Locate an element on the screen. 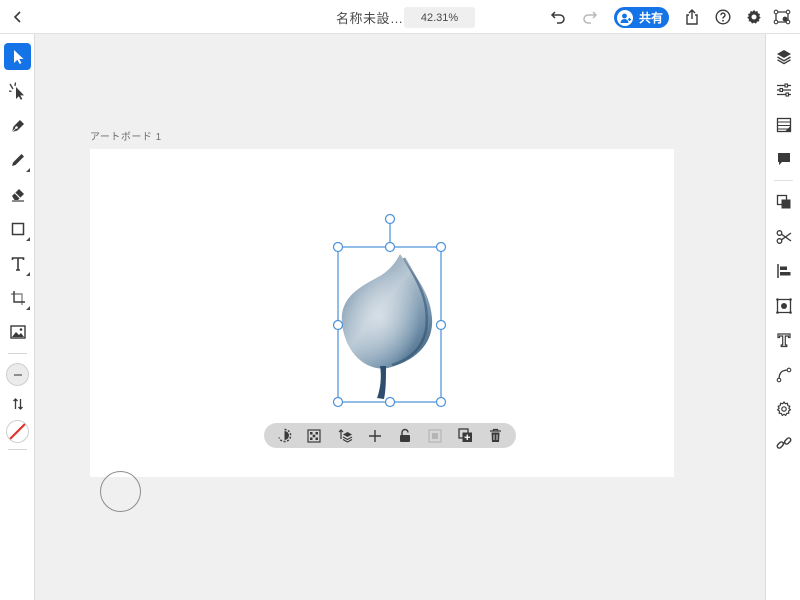 Image resolution: width=800 pixels, height=600 pixels. context-action-bar is located at coordinates (390, 435).